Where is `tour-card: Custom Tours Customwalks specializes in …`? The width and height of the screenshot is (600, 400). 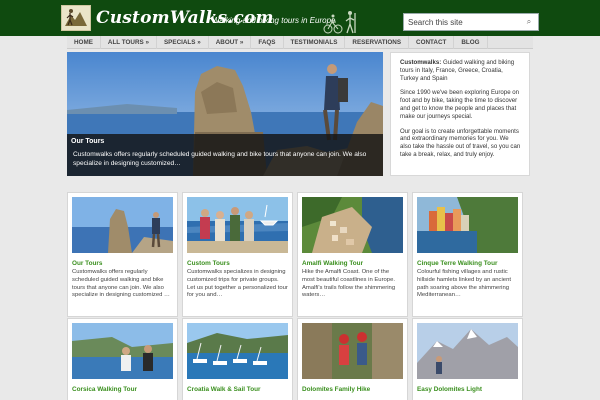
tour-card: Custom Tours Customwalks specializes in … is located at coordinates (237, 254).